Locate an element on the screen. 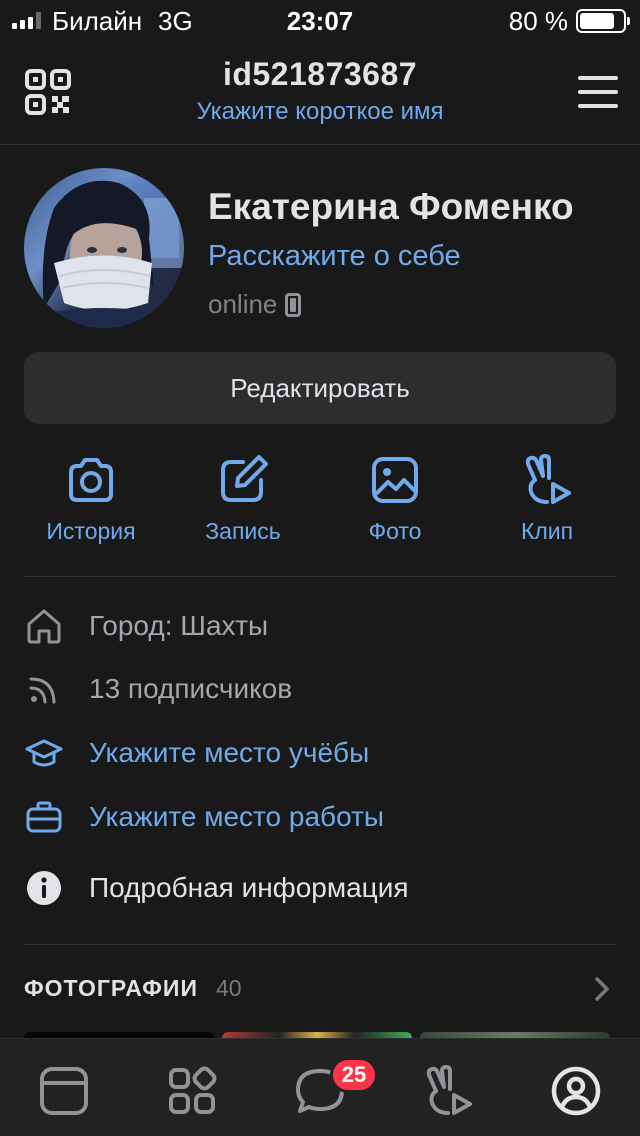  services-icon is located at coordinates (192, 1091).